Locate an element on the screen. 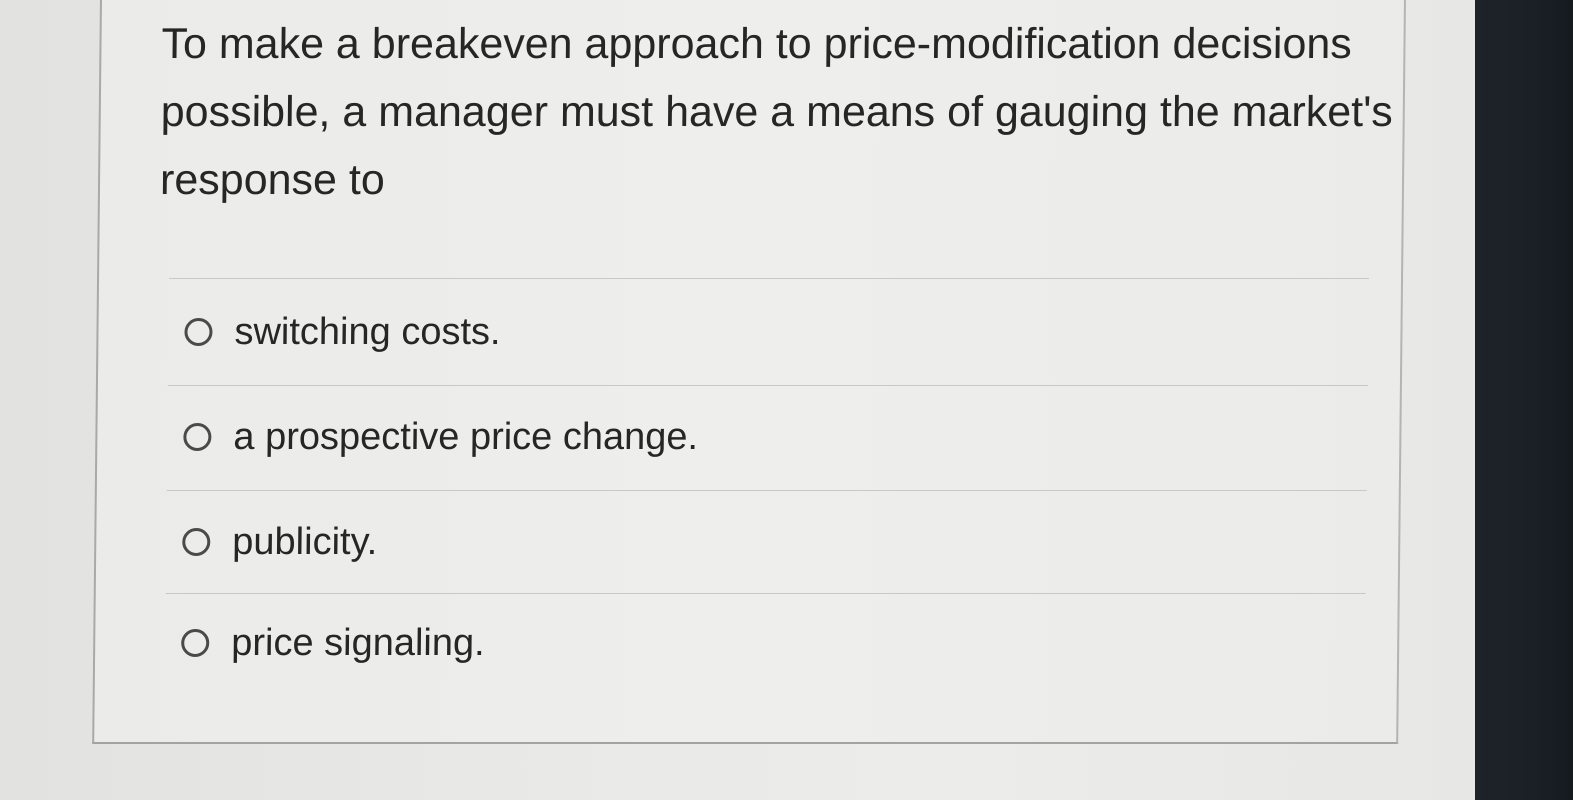 The image size is (1573, 800). answer-option-1: switching costs. is located at coordinates (342, 332).